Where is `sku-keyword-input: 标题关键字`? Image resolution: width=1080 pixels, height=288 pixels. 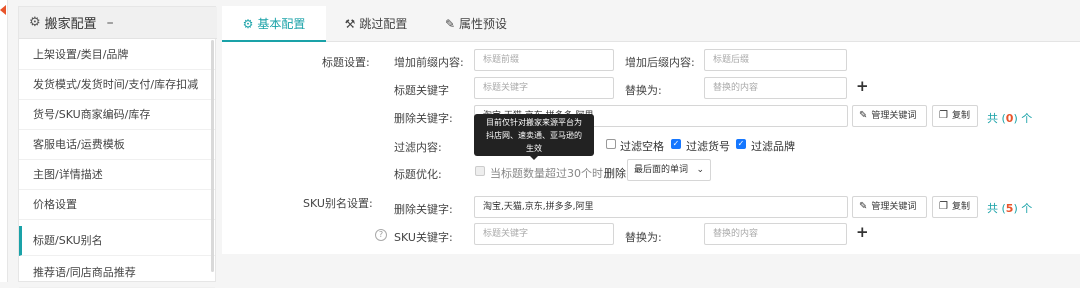 sku-keyword-input: 标题关键字 is located at coordinates (544, 234).